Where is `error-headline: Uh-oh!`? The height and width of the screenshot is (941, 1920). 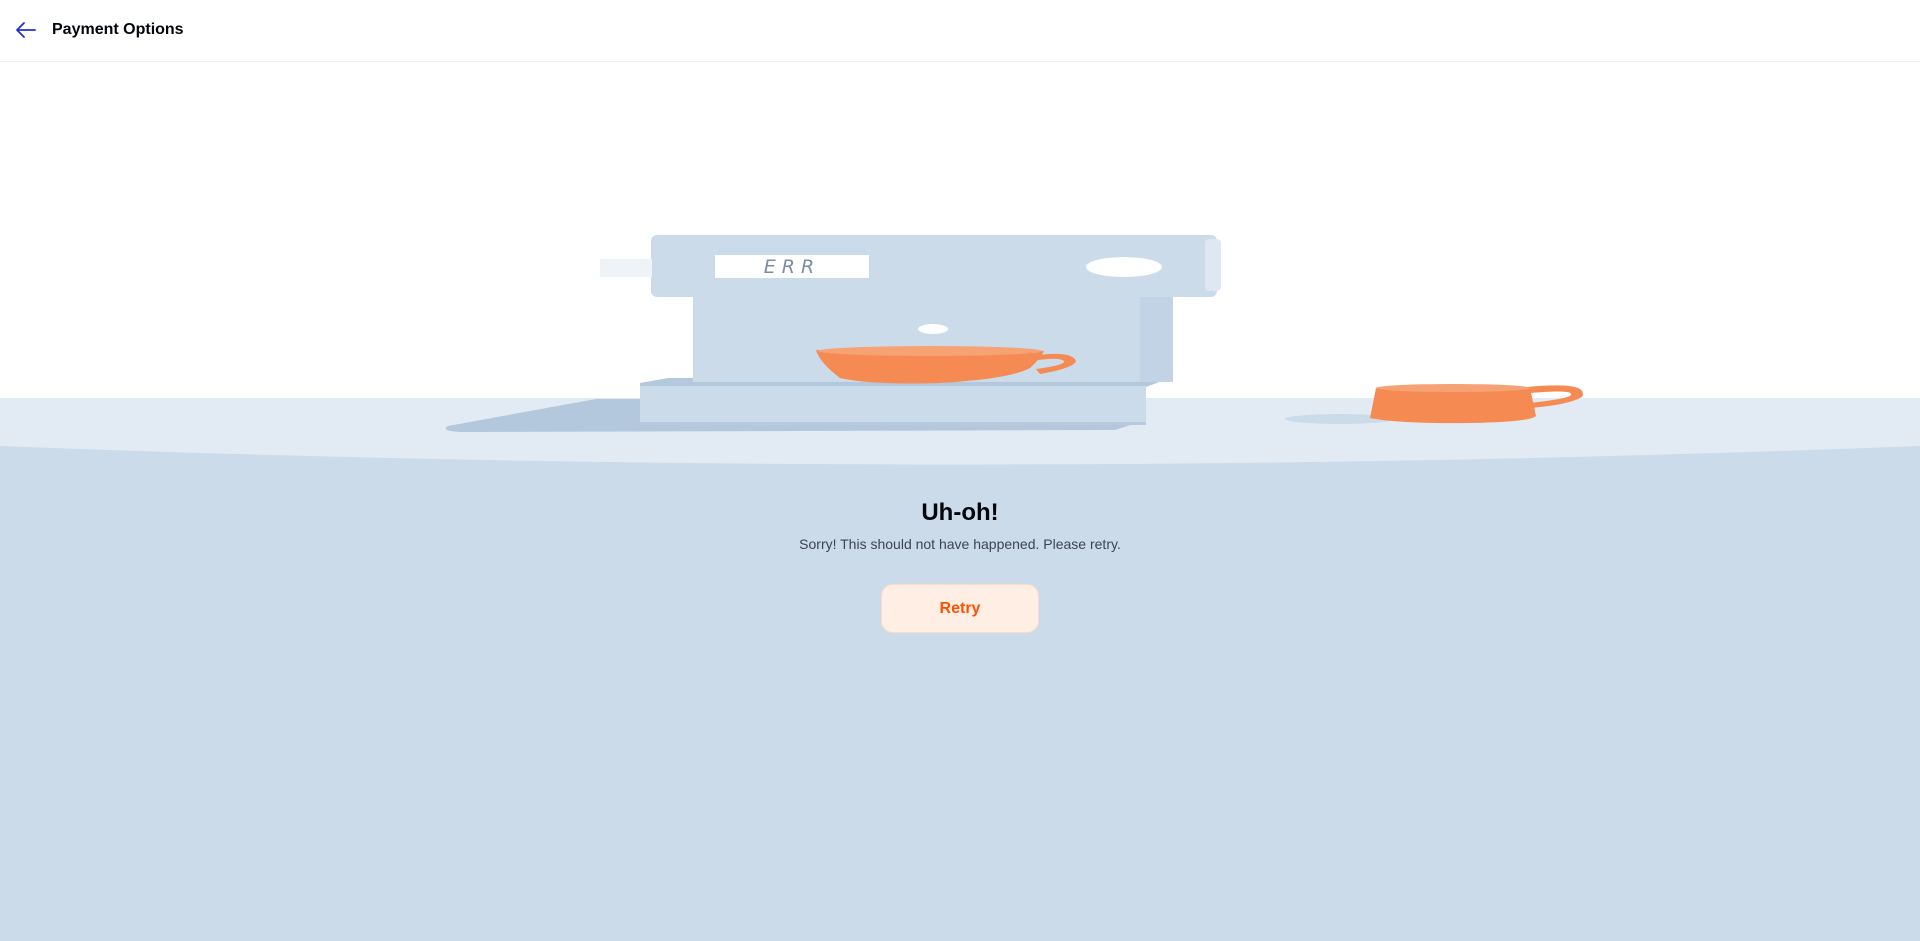
error-headline: Uh-oh! is located at coordinates (960, 512).